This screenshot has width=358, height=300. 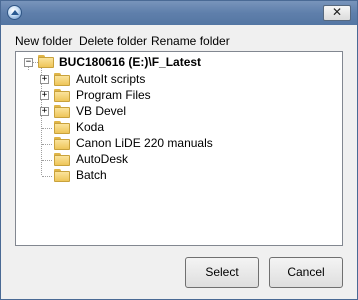 I want to click on menu-bar: New folder Delete folder Rename folder, so click(x=179, y=42).